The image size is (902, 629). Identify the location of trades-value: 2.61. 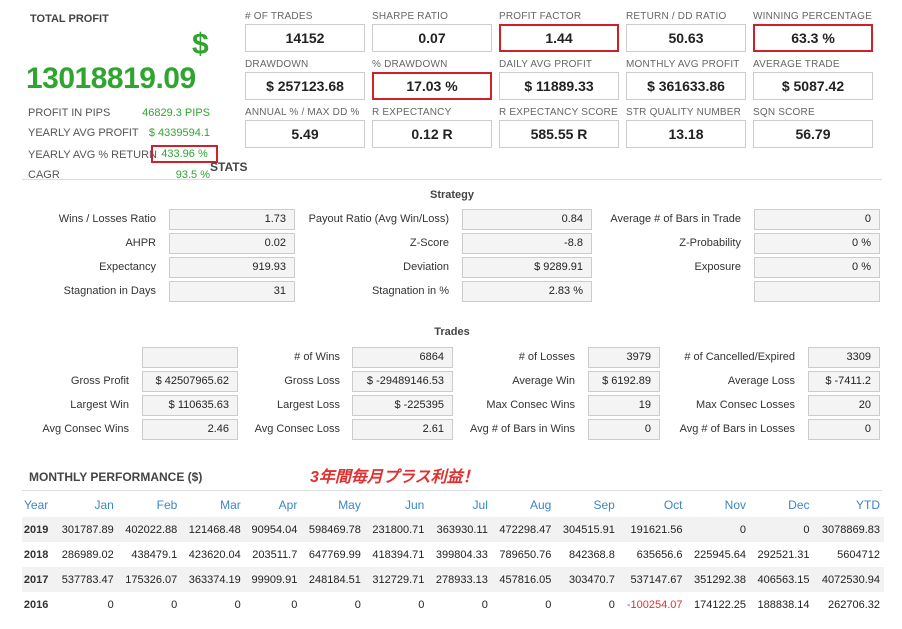
(402, 429).